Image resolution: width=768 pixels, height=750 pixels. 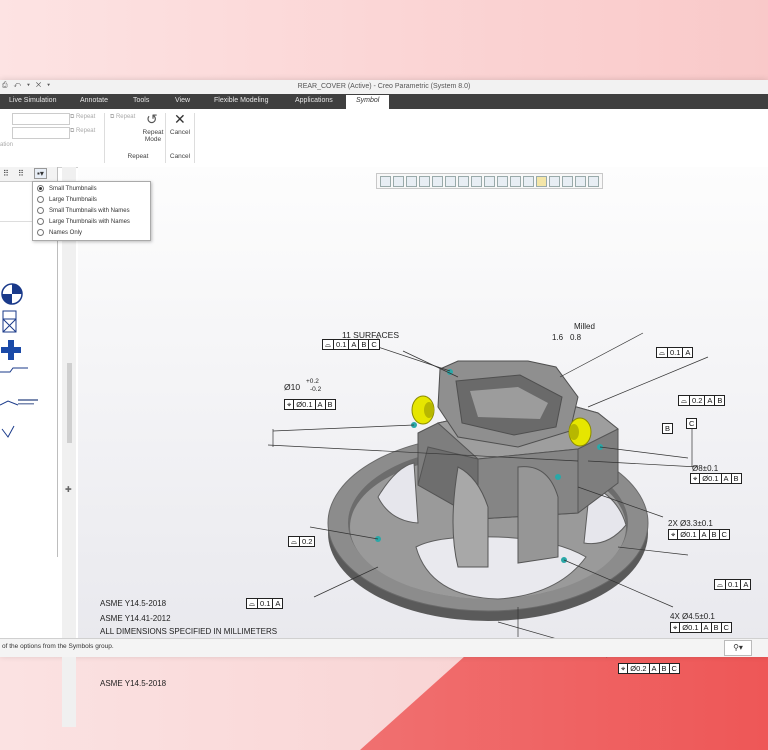 I want to click on ribbon-clipped-label: ation, so click(x=7, y=145).